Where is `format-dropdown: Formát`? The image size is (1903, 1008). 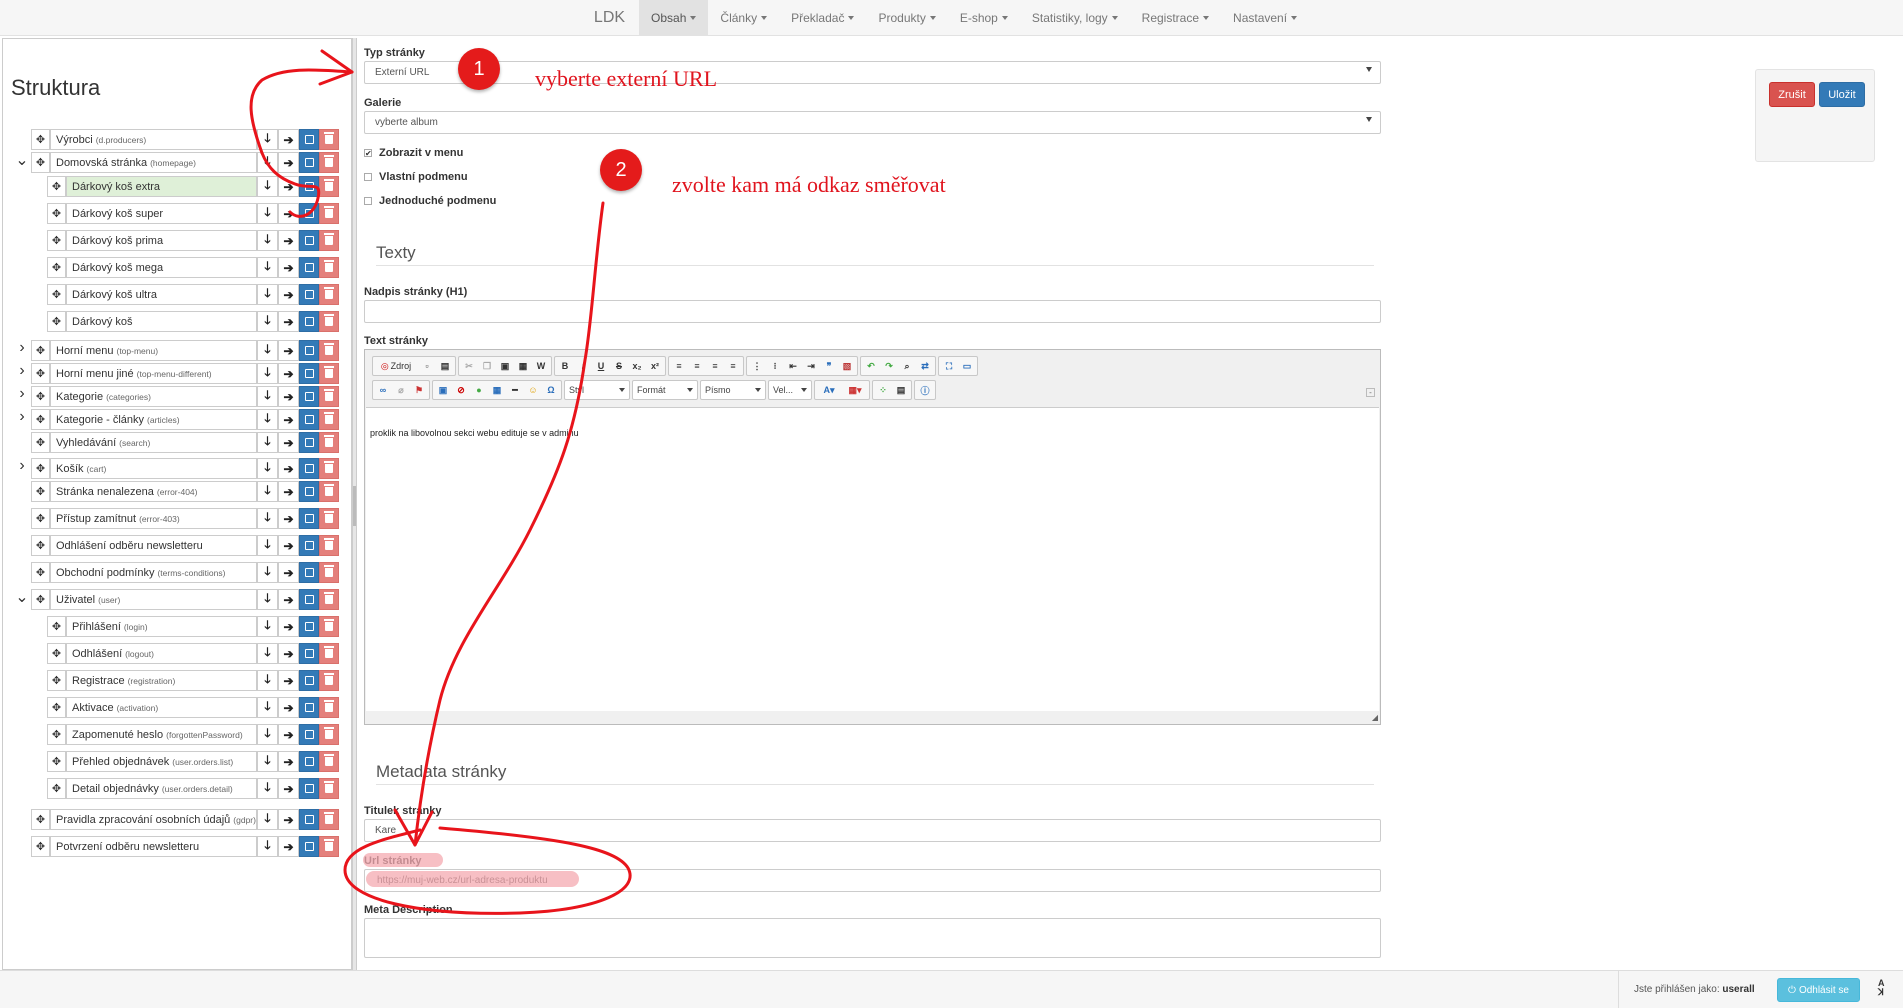 format-dropdown: Formát is located at coordinates (665, 390).